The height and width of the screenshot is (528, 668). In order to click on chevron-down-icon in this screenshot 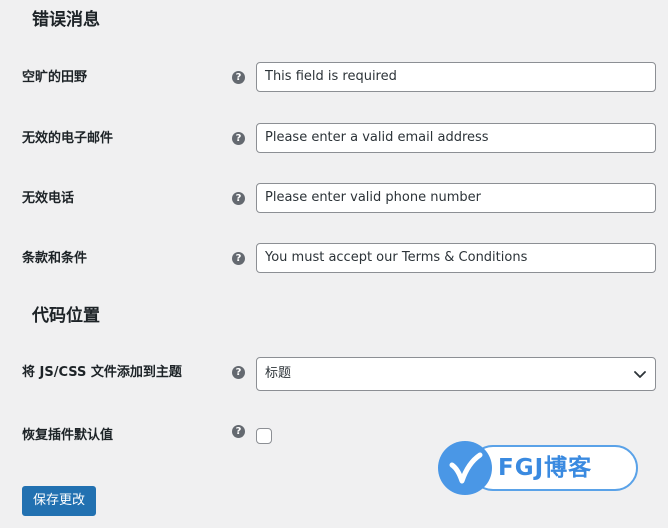, I will do `click(640, 374)`.